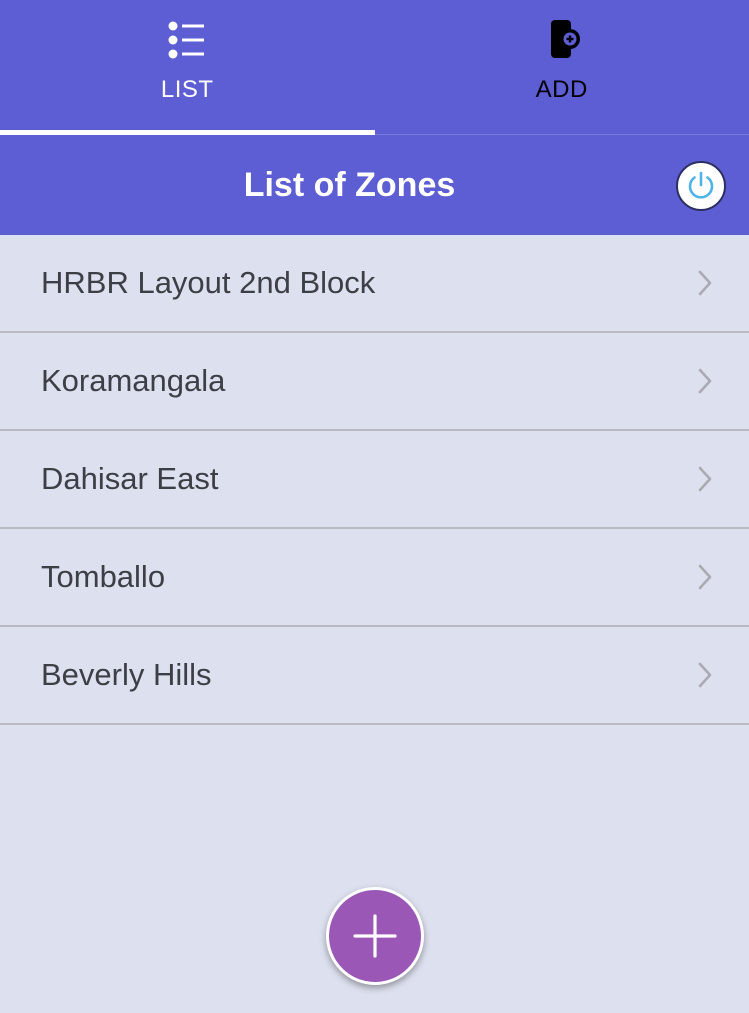 Image resolution: width=749 pixels, height=1013 pixels. I want to click on add-zone-button, so click(375, 936).